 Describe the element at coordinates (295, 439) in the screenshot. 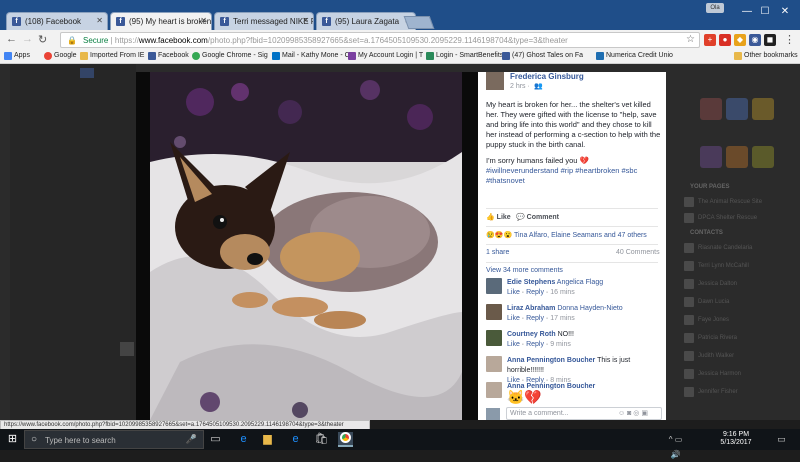

I see `internet-explorer-icon: e` at that location.